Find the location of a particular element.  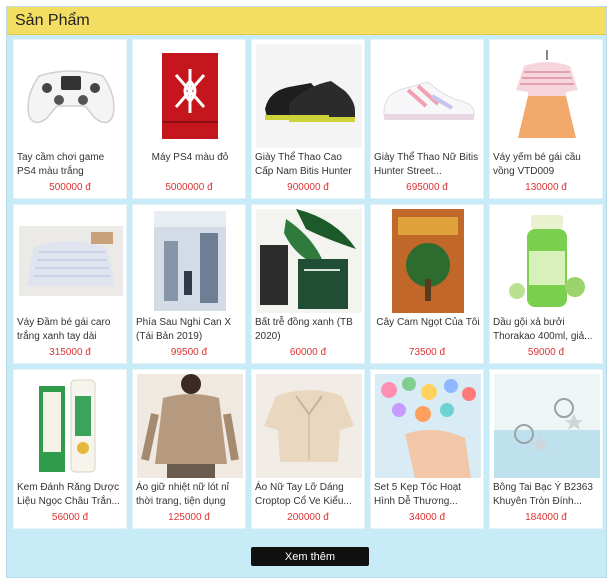

product-image-earrings is located at coordinates (547, 426).